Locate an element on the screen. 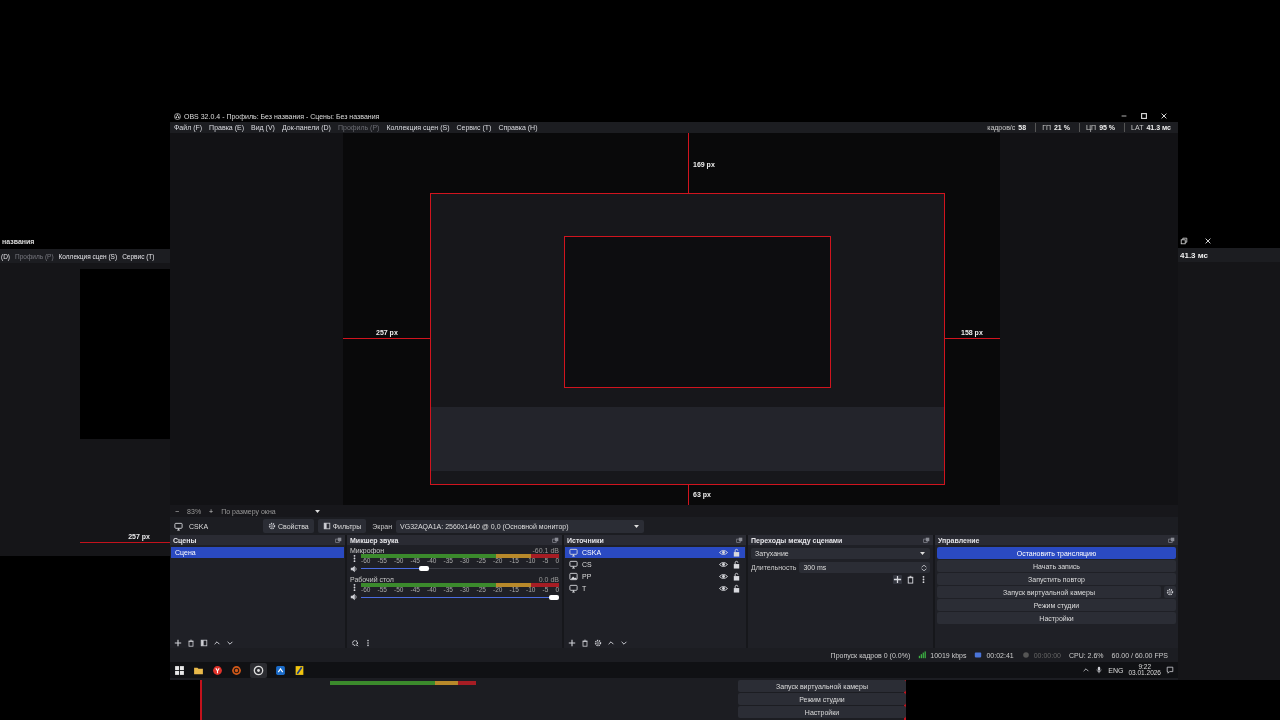 This screenshot has height=720, width=1280. signal-icon is located at coordinates (922, 655).